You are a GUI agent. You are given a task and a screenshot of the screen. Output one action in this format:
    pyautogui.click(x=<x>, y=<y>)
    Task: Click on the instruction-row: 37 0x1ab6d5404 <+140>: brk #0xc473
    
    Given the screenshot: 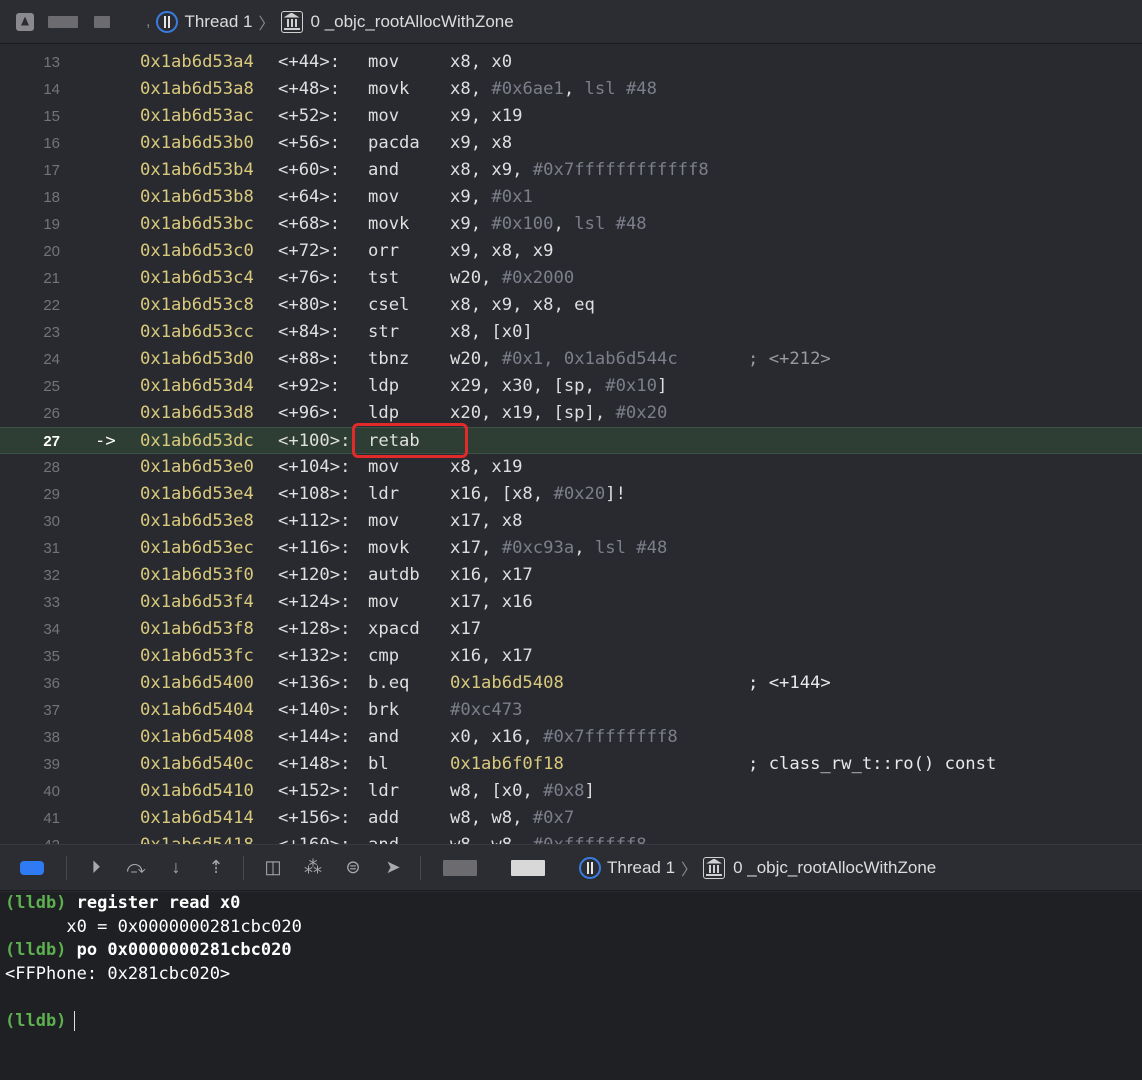 What is the action you would take?
    pyautogui.click(x=571, y=710)
    